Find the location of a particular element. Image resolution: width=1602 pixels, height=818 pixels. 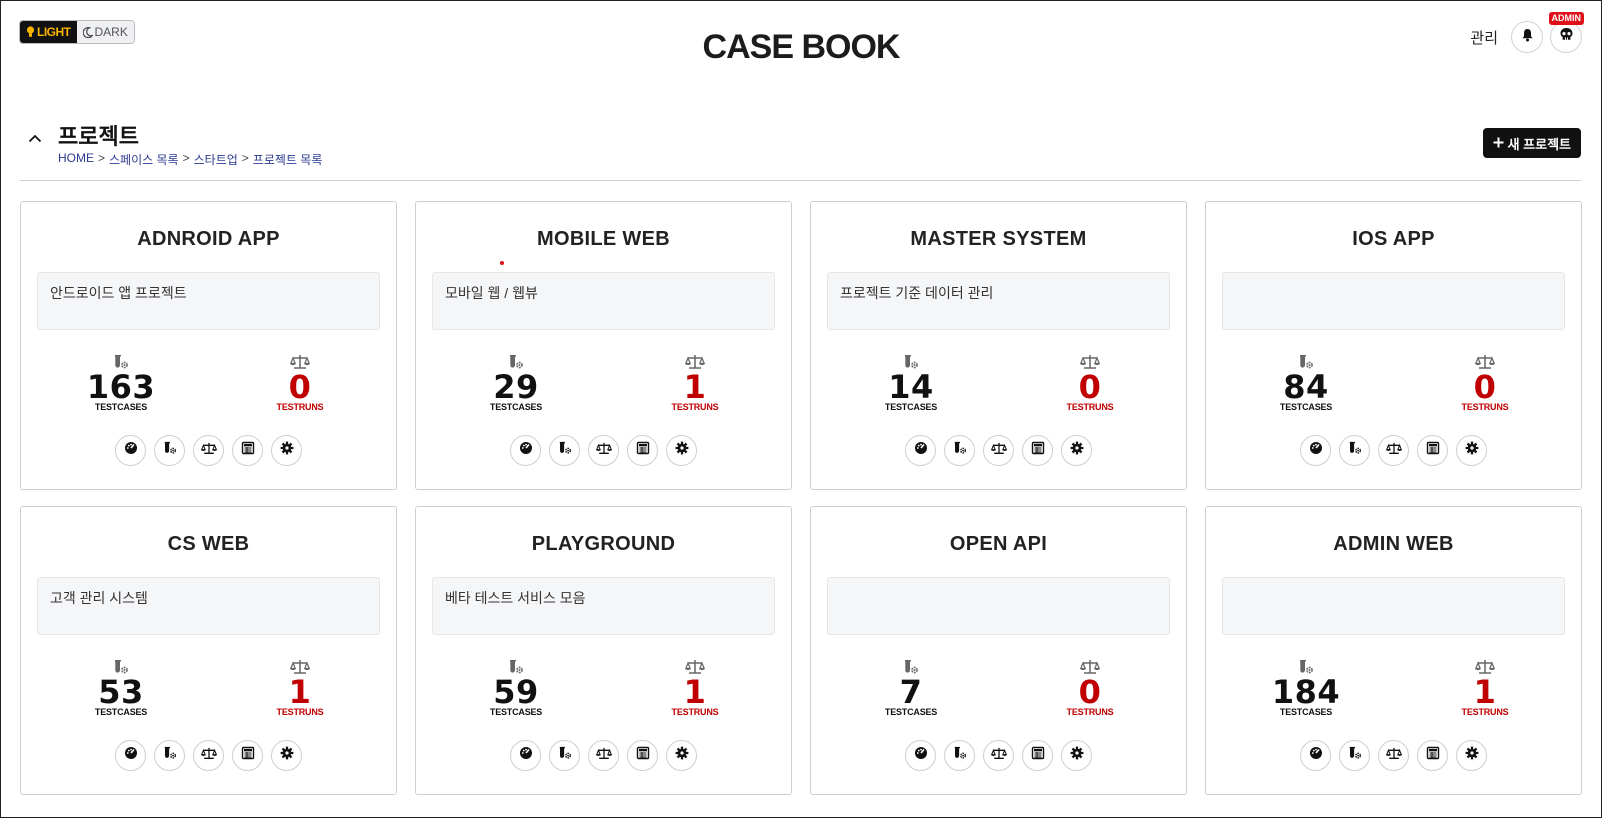

breadcrumb-space: 스타트업 is located at coordinates (216, 159).